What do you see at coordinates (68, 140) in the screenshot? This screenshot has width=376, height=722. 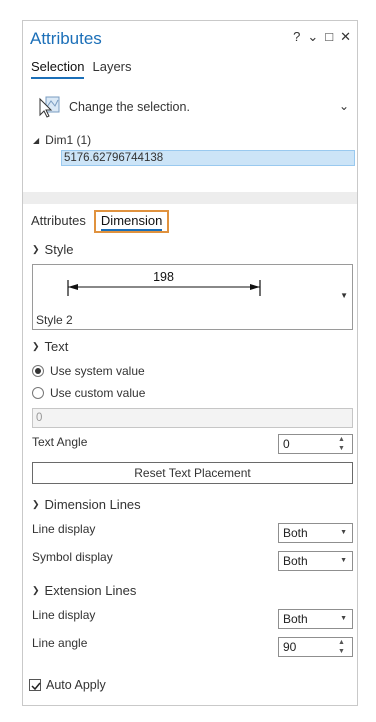 I see `tree-node-label: Dim1 (1)` at bounding box center [68, 140].